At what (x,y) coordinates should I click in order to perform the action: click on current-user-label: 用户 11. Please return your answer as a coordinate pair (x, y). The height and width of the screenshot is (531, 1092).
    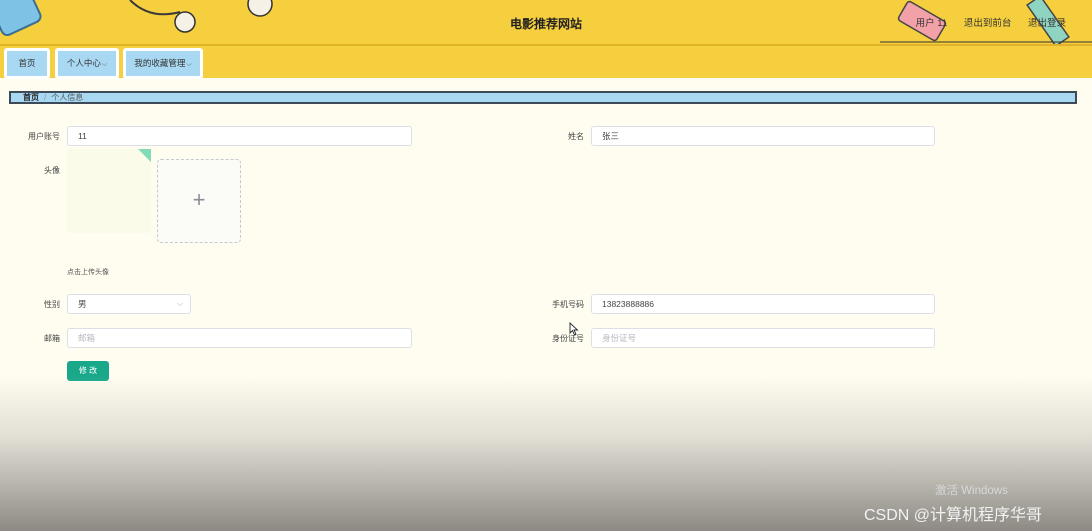
    Looking at the image, I should click on (931, 23).